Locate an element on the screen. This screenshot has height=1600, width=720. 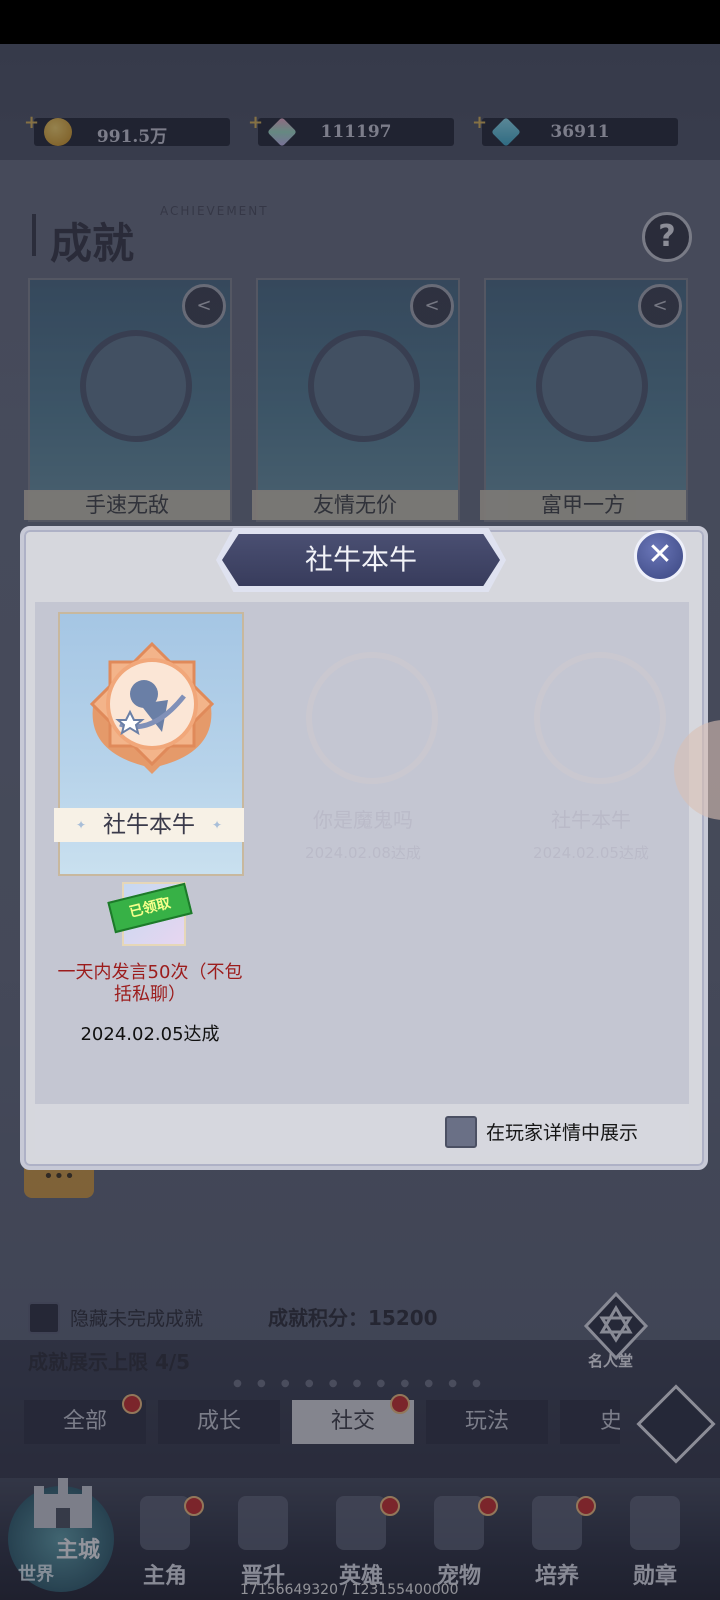
achievement-description: 一天内发言50次（不包括私聊） is located at coordinates (150, 983).